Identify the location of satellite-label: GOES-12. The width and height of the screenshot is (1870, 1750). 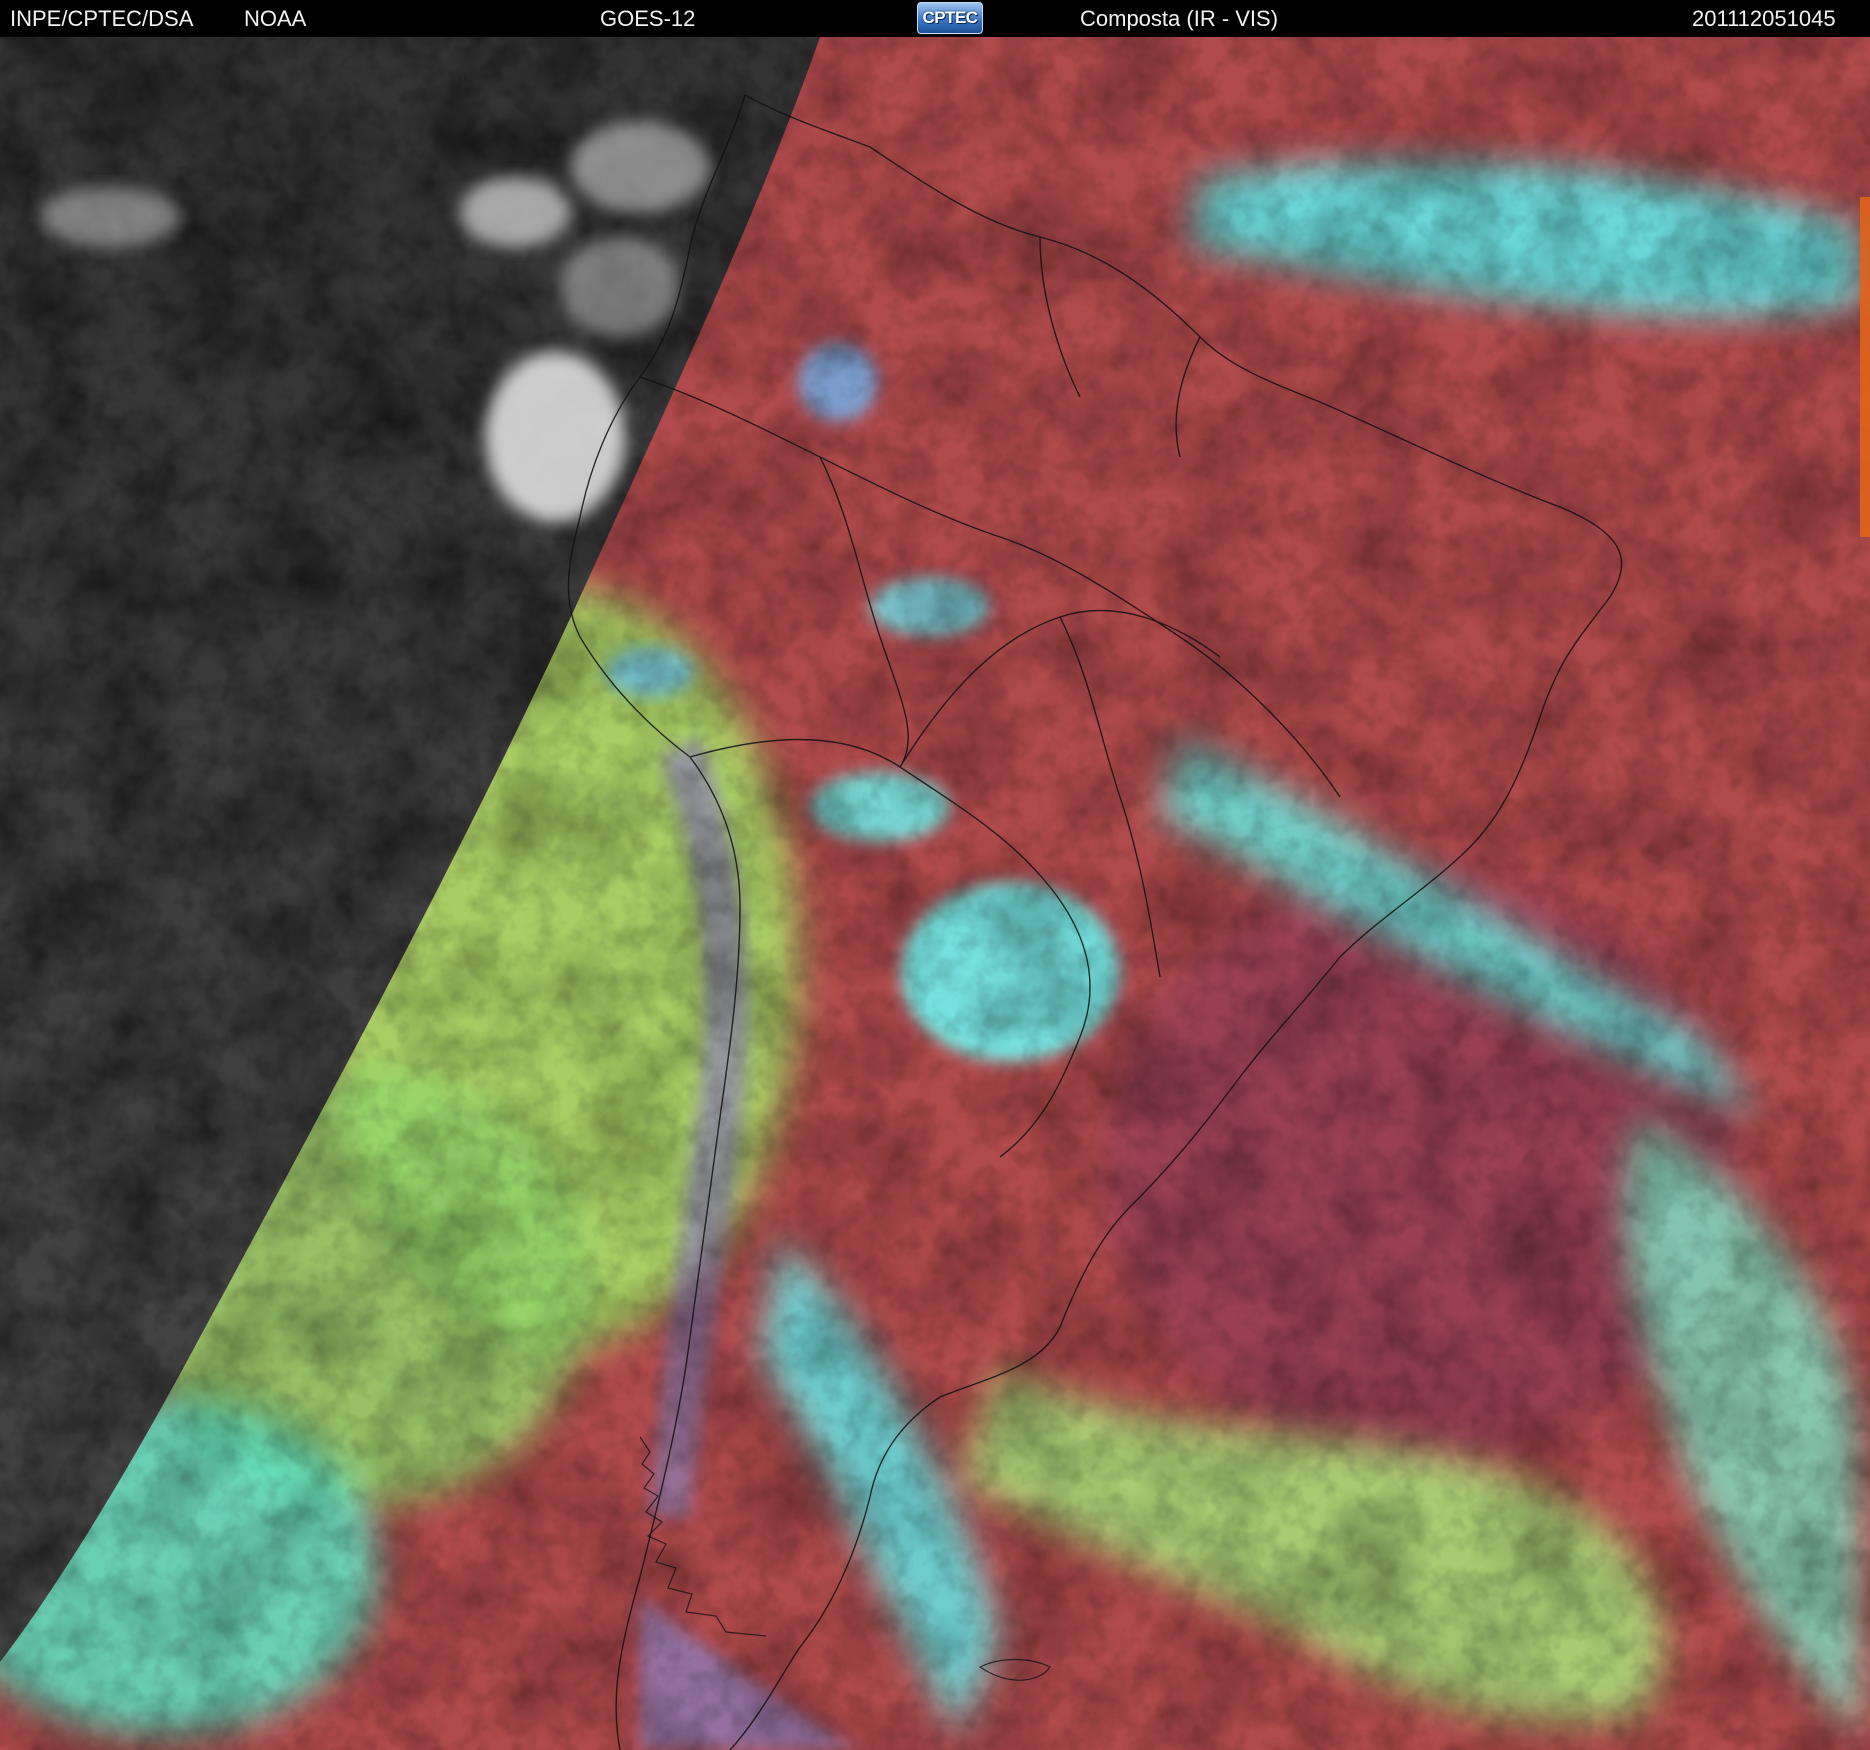
(648, 18).